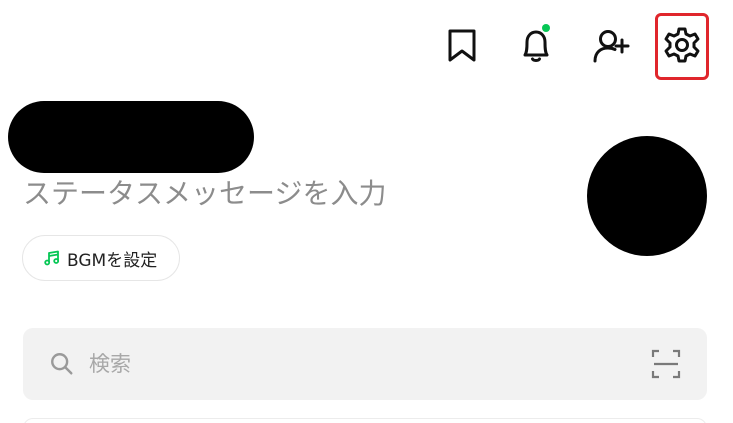  I want to click on avatar, so click(647, 196).